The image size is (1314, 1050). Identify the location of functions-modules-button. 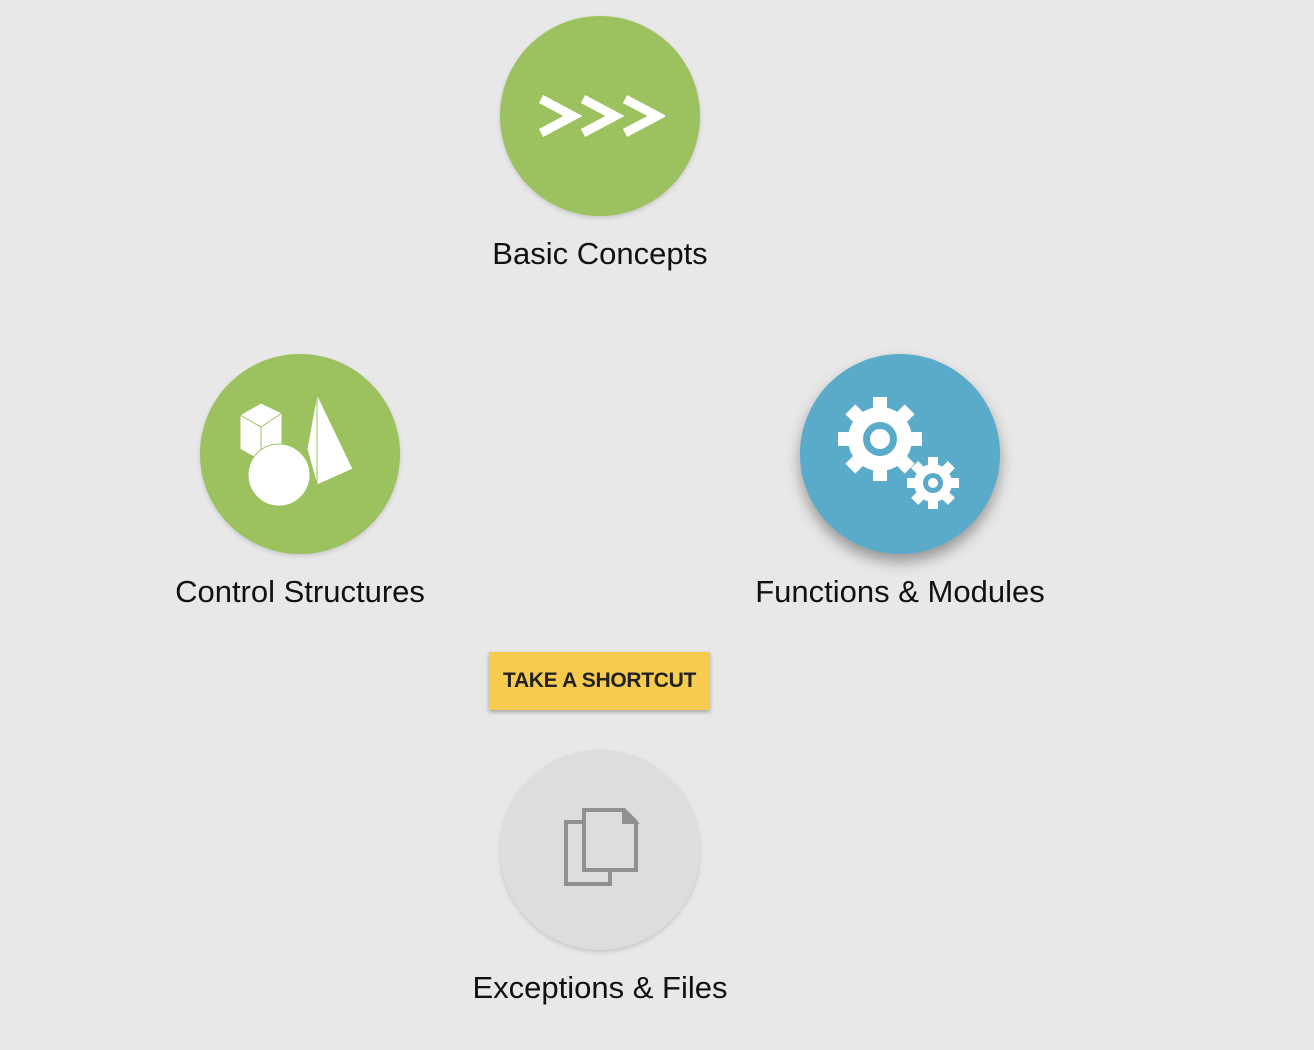
(900, 454).